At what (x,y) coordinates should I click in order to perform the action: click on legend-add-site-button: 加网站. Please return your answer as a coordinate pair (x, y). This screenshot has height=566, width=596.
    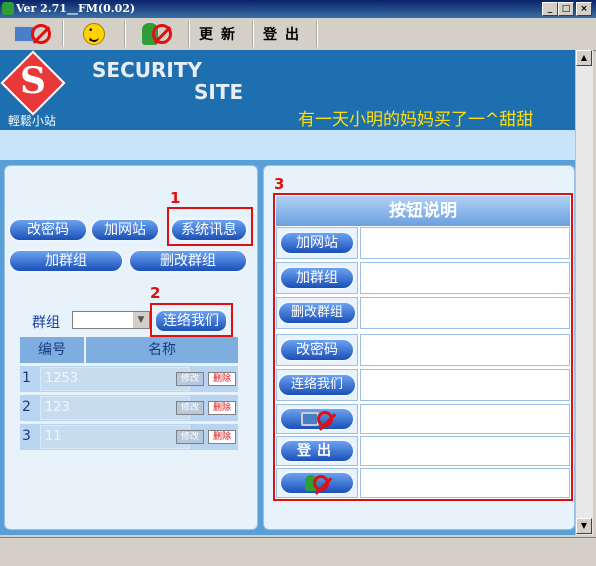
    Looking at the image, I should click on (317, 243).